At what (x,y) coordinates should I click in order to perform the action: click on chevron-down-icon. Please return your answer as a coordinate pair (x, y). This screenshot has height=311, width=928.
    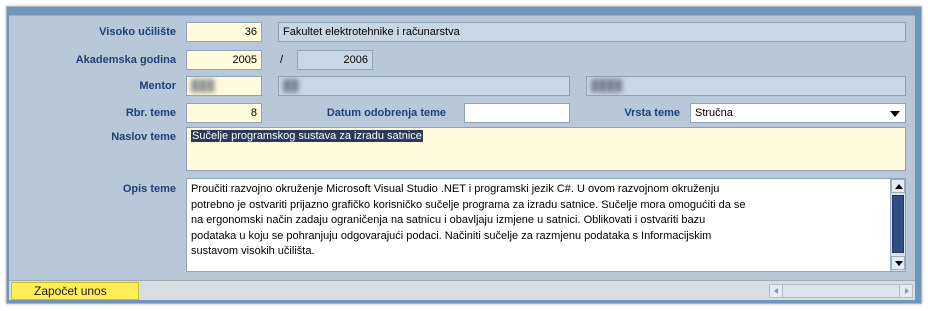
    Looking at the image, I should click on (895, 114).